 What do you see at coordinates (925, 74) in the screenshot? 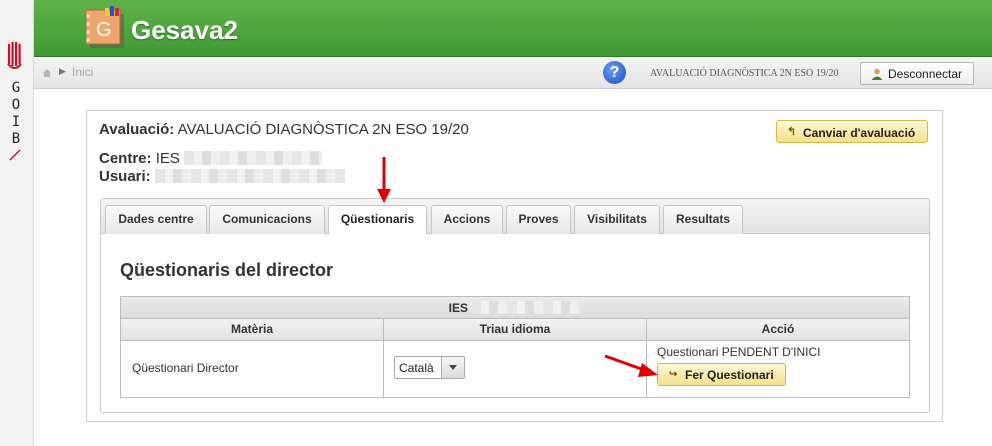
I see `logout-label: Desconnectar` at bounding box center [925, 74].